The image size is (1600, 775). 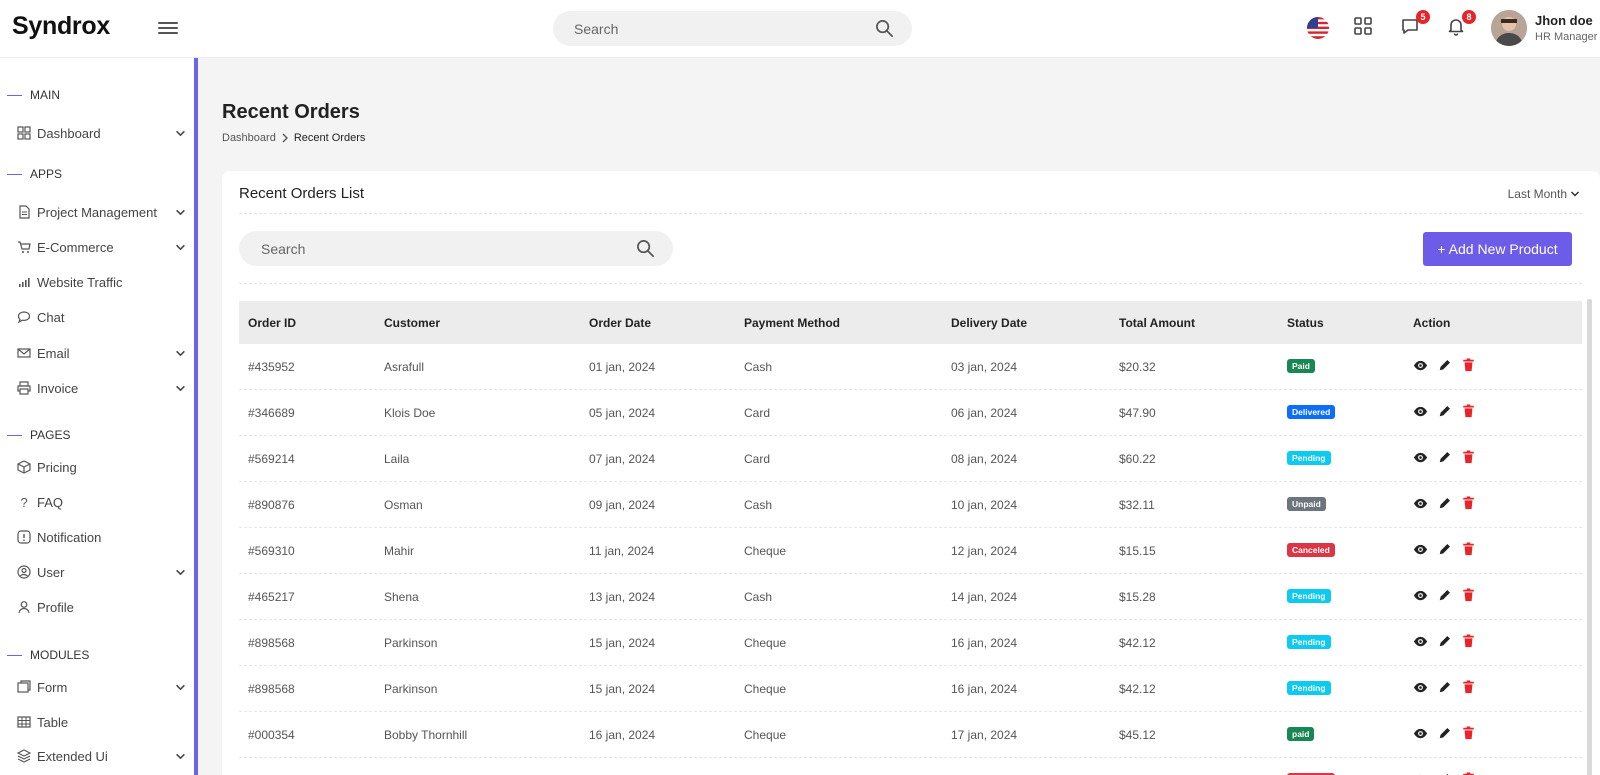 What do you see at coordinates (51, 572) in the screenshot?
I see `sidebar-item-label: User` at bounding box center [51, 572].